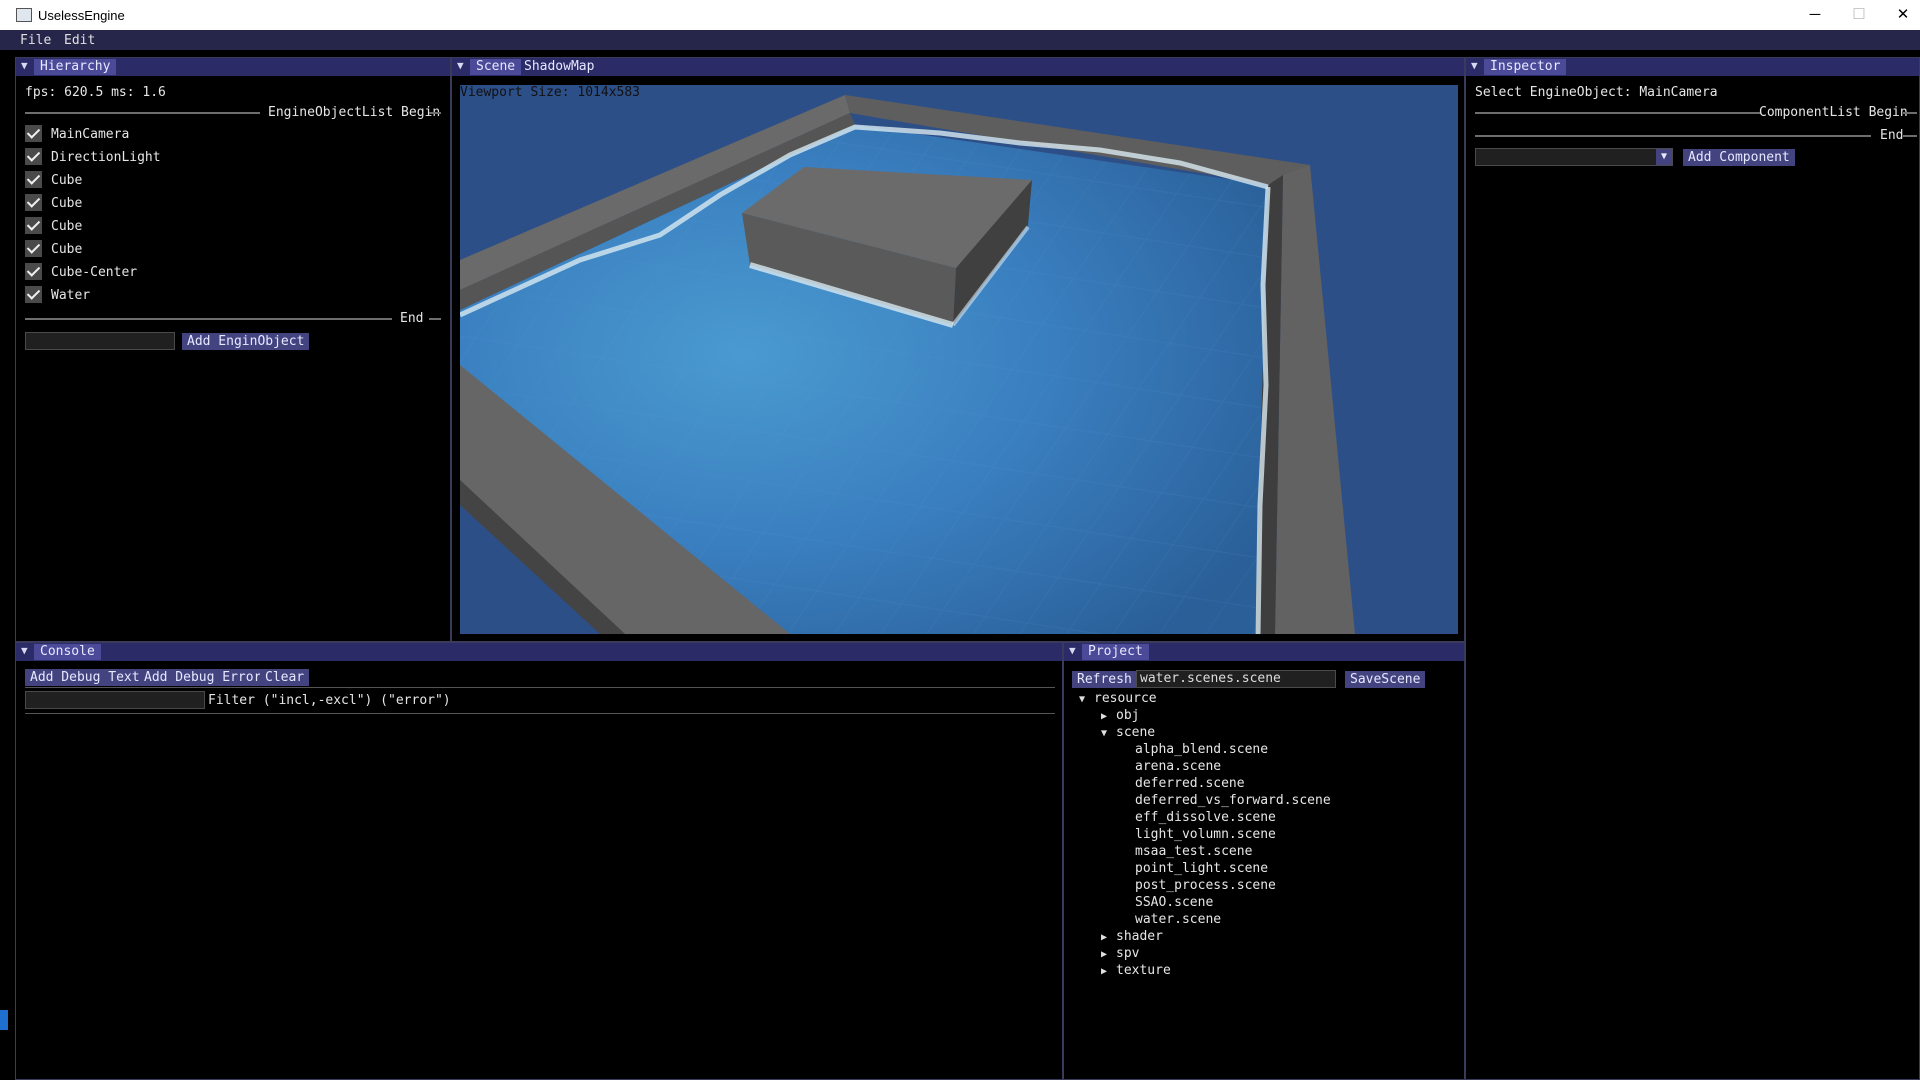 The image size is (1920, 1080). I want to click on add-debug-text-button: Add Debug Text, so click(85, 677).